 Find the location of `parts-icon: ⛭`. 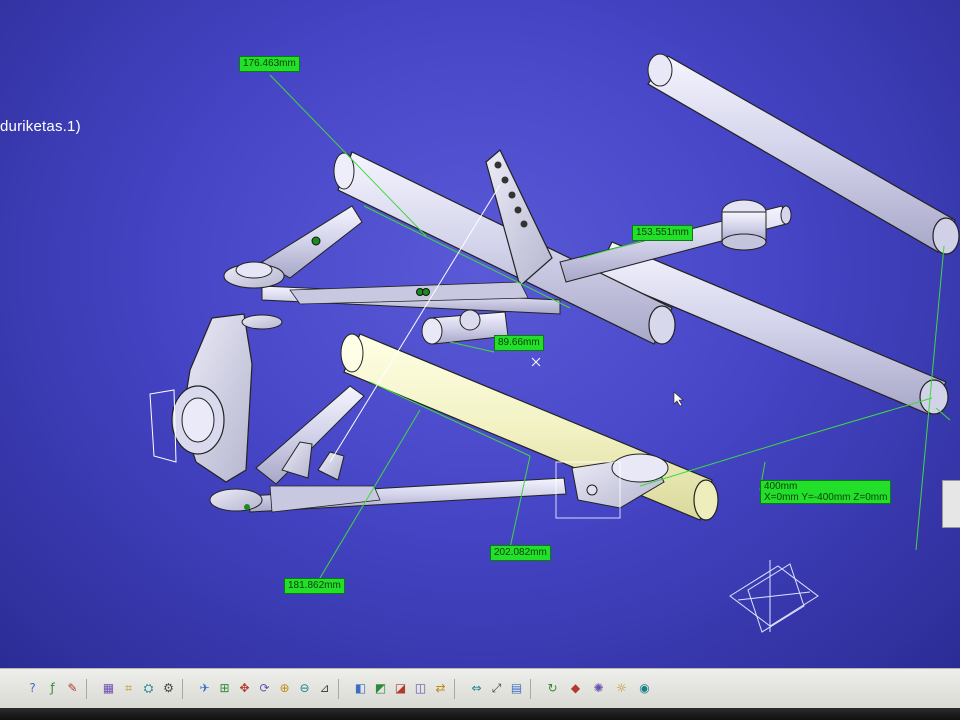

parts-icon: ⛭ is located at coordinates (148, 688).